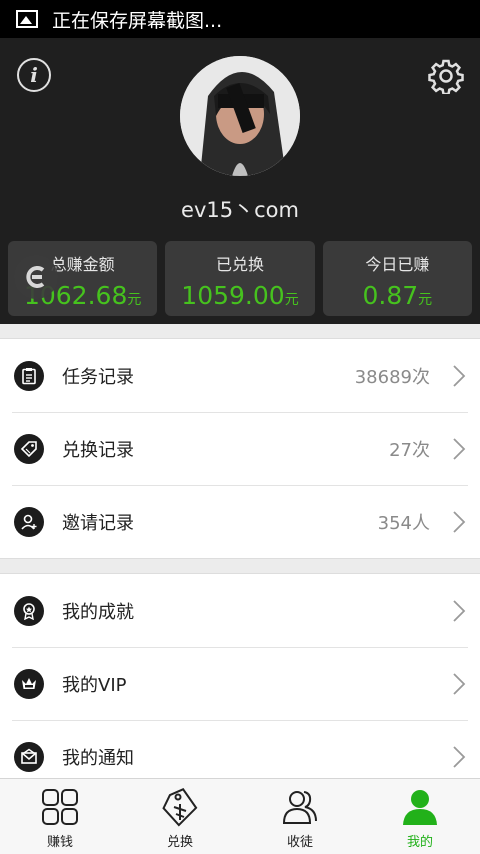 This screenshot has height=854, width=480. What do you see at coordinates (29, 448) in the screenshot?
I see `tag-icon` at bounding box center [29, 448].